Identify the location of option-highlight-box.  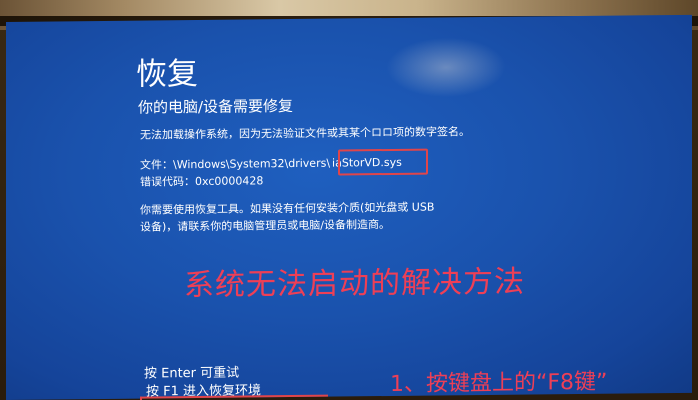
(234, 397).